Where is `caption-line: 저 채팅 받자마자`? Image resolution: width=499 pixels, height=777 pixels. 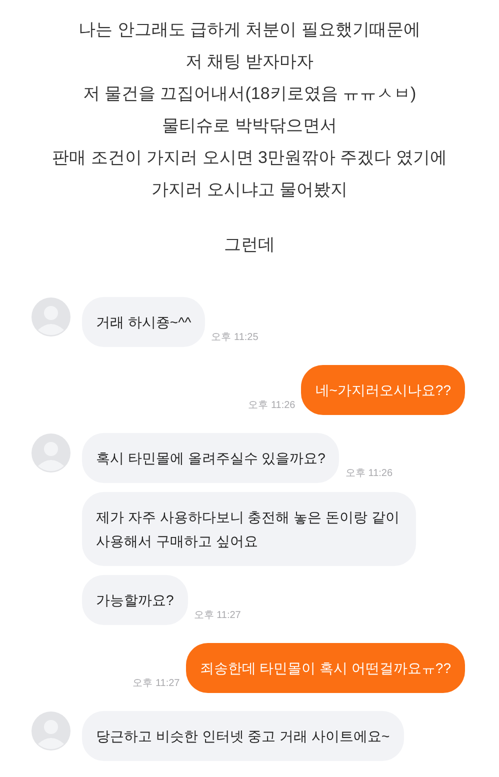
caption-line: 저 채팅 받자마자 is located at coordinates (249, 62).